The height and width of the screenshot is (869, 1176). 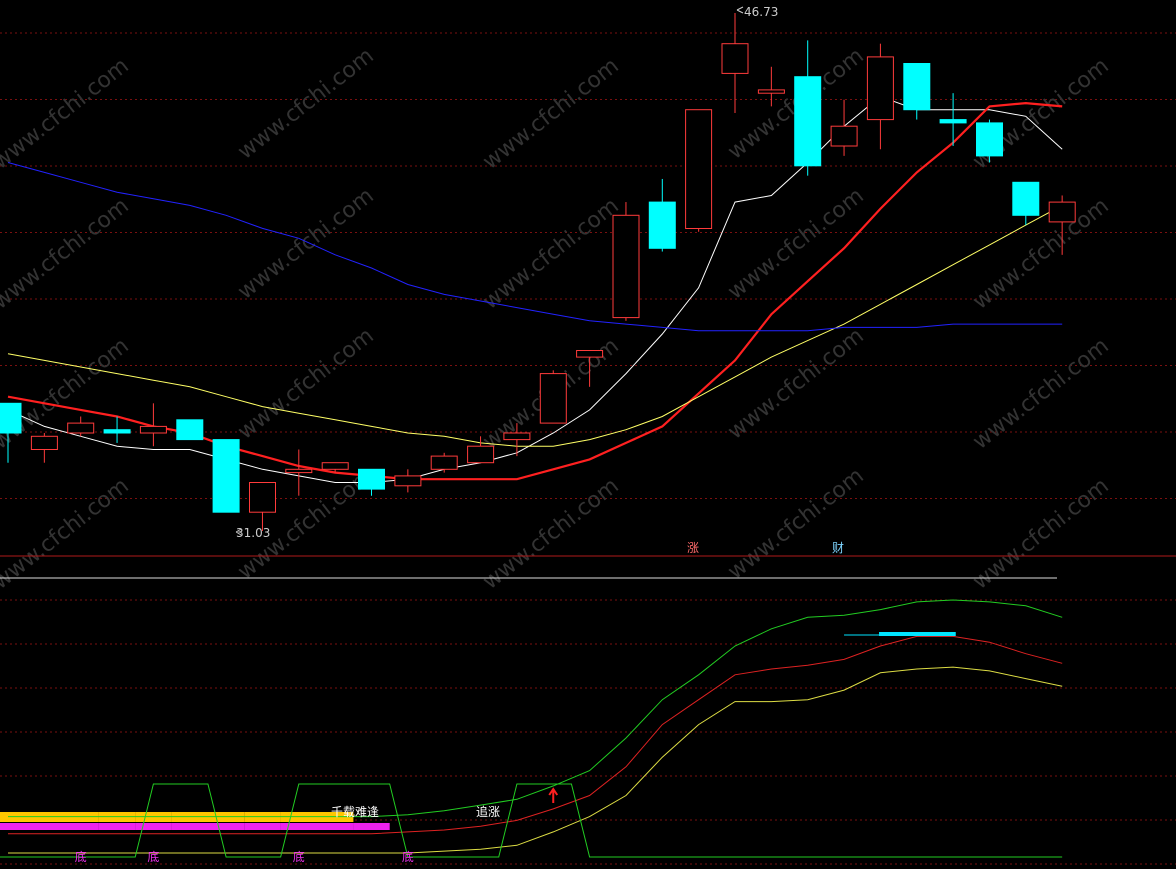 I want to click on high-price-label: 46.73, so click(x=761, y=12).